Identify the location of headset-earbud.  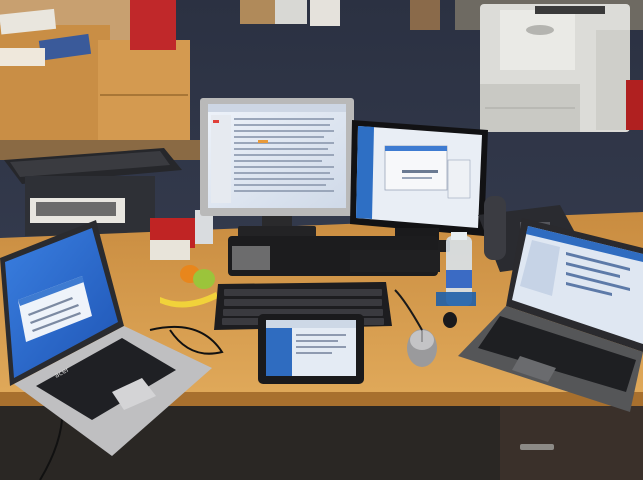
(450, 320).